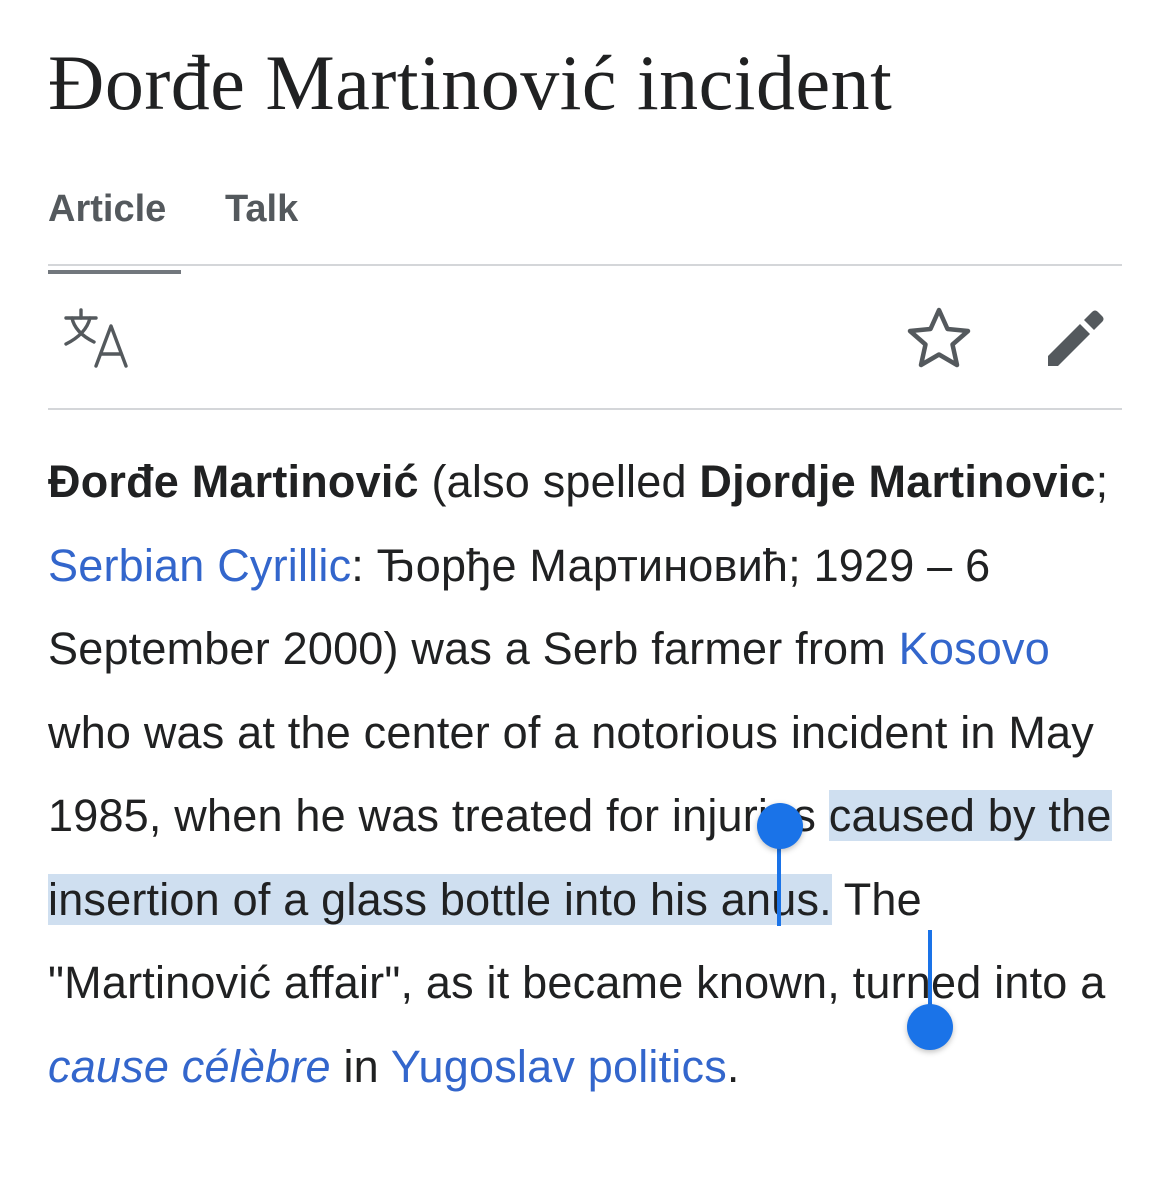  Describe the element at coordinates (98, 342) in the screenshot. I see `translate-icon` at that location.